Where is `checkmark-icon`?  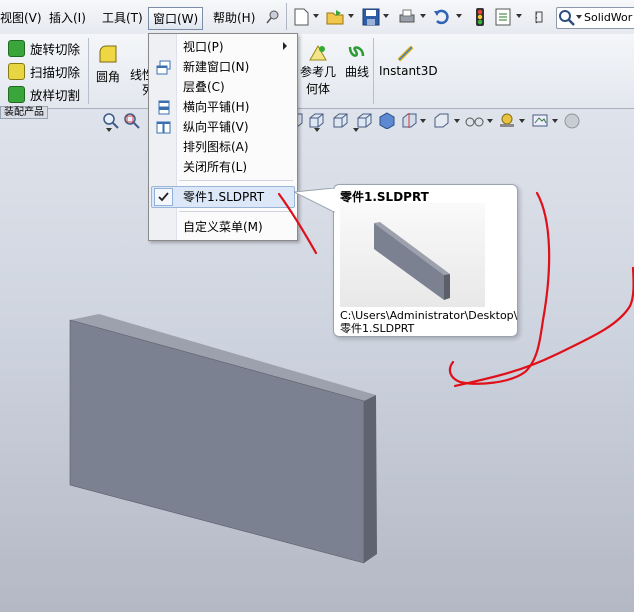 checkmark-icon is located at coordinates (163, 197).